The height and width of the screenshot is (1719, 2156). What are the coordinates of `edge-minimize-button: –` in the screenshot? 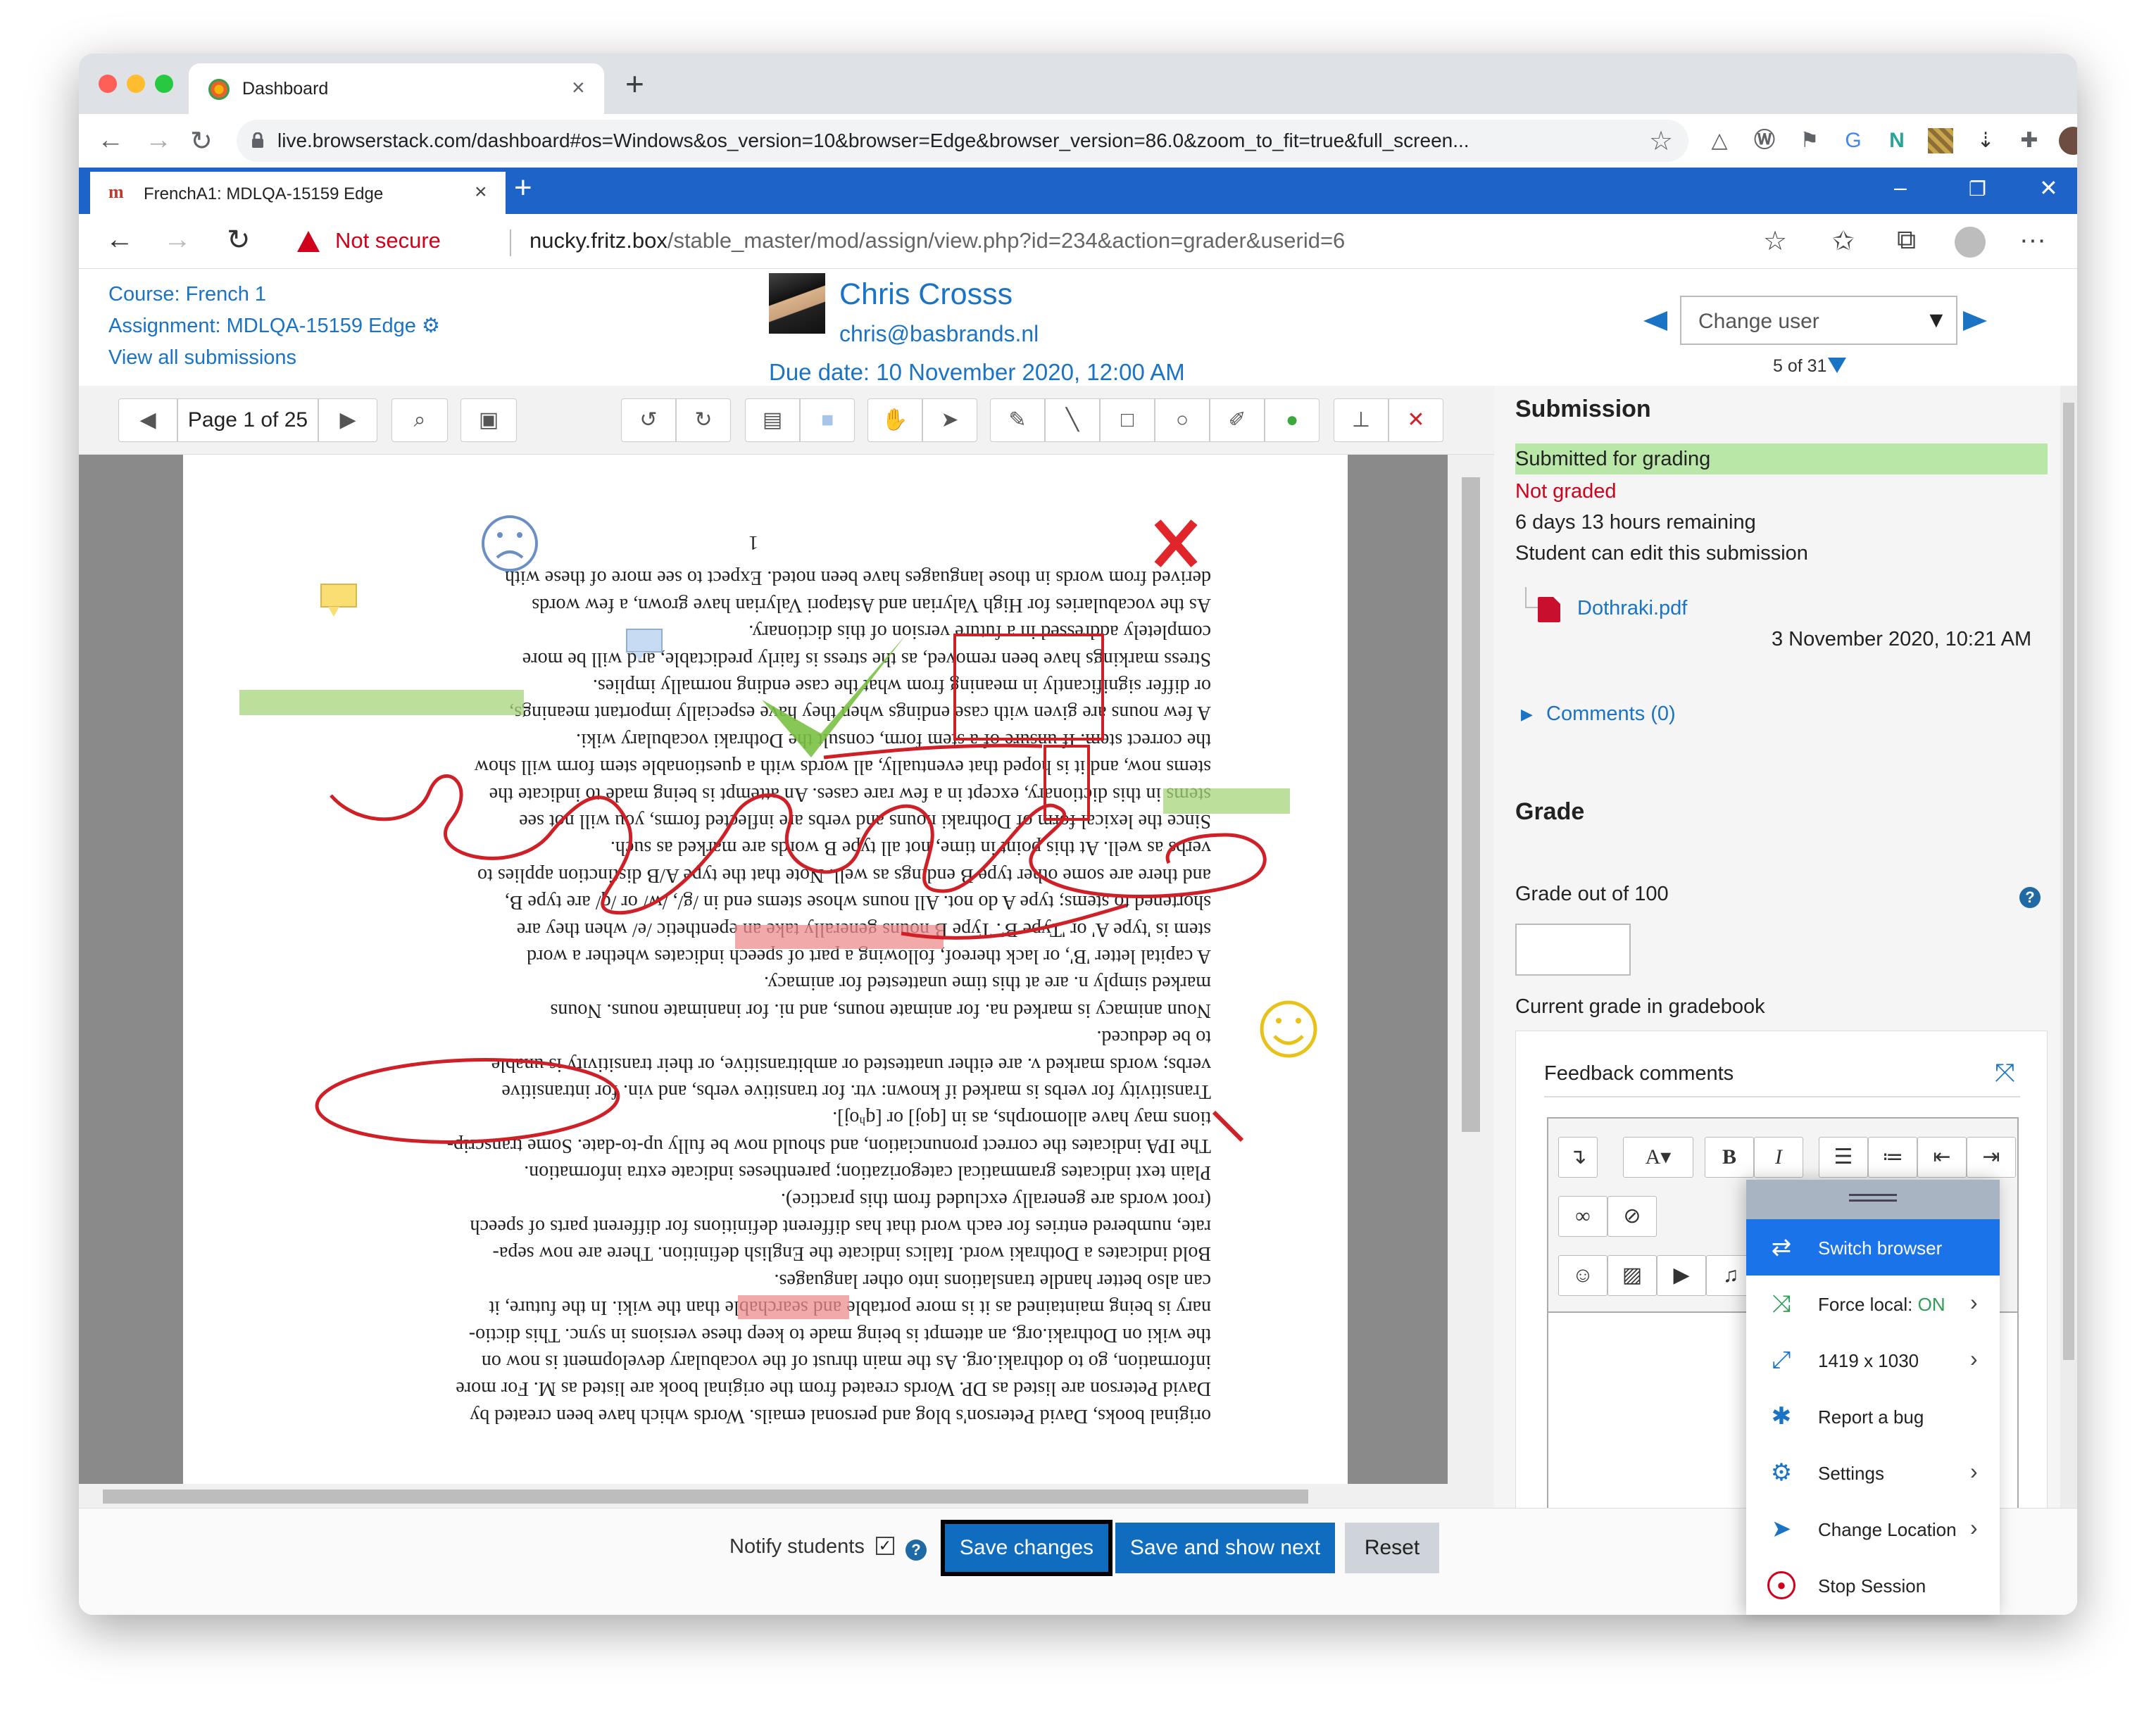 It's located at (1900, 188).